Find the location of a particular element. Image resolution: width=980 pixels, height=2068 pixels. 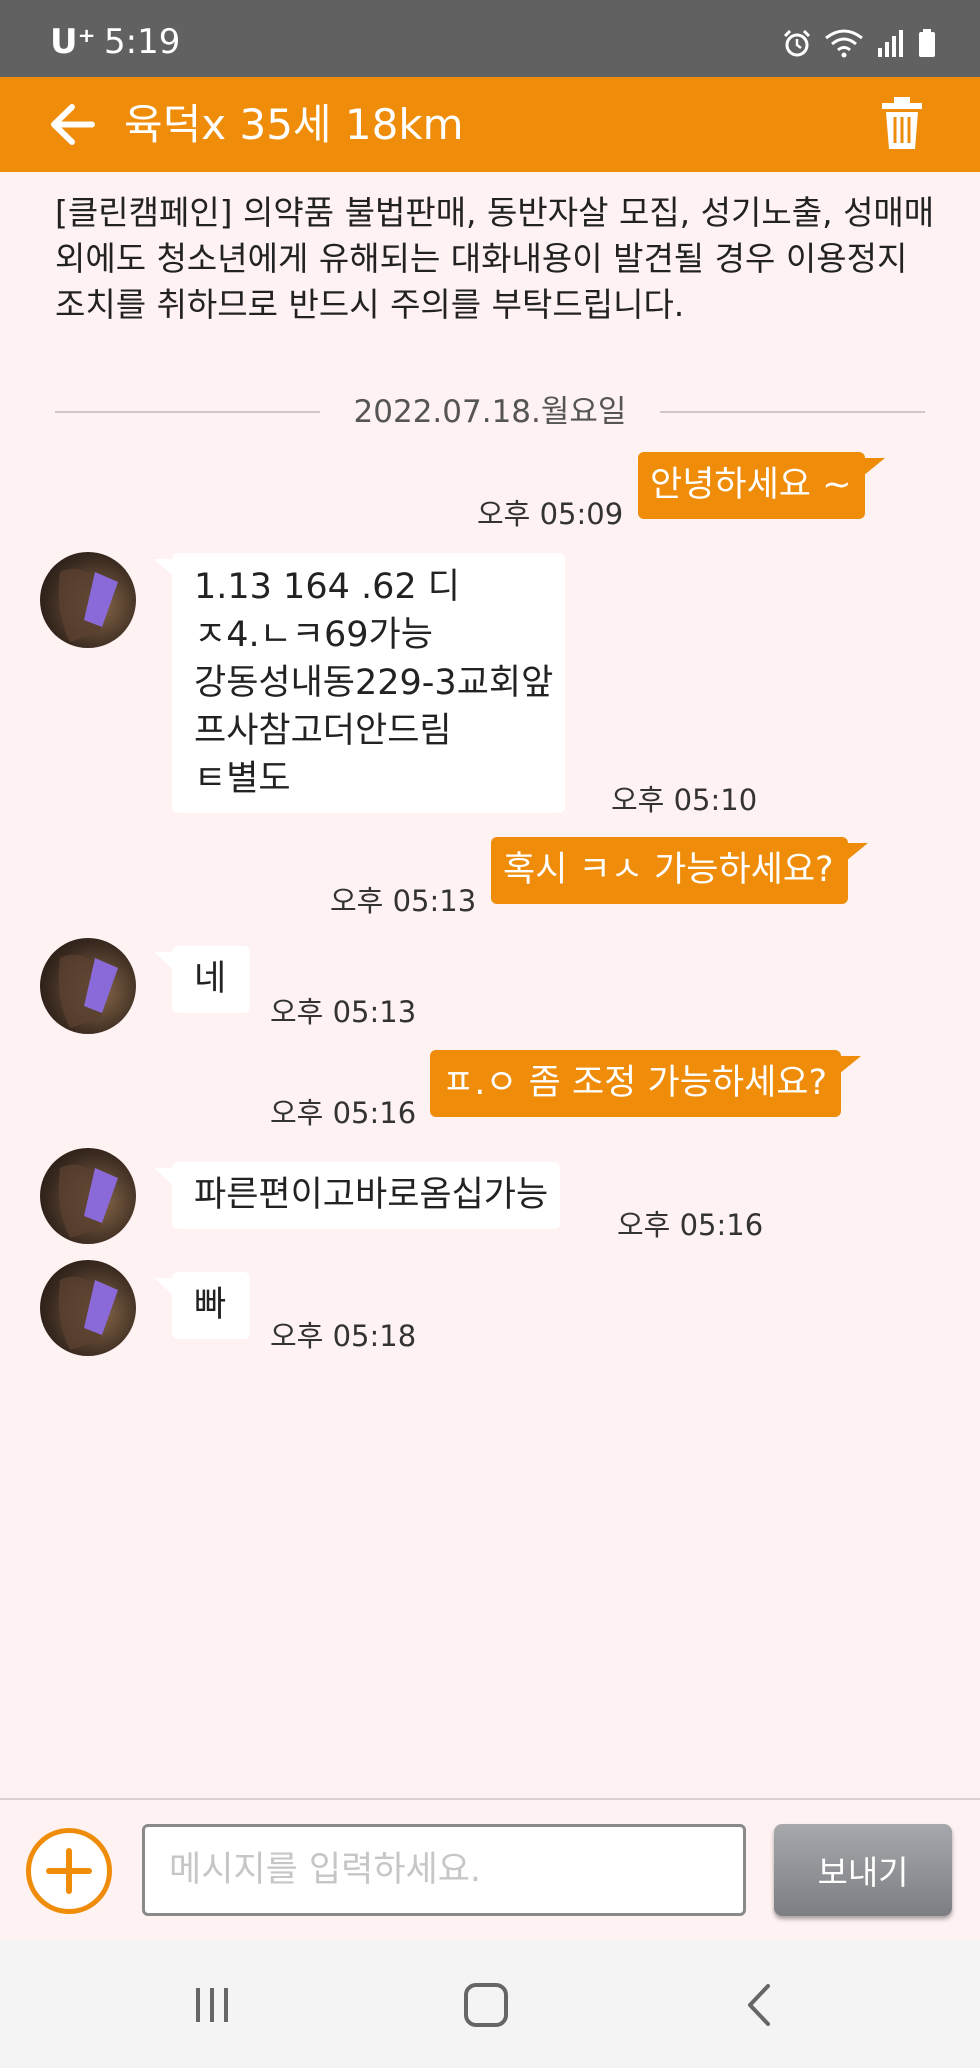

sent-message-bubble: 혹시 ㅋㅅ 가능하세요? is located at coordinates (679, 870).